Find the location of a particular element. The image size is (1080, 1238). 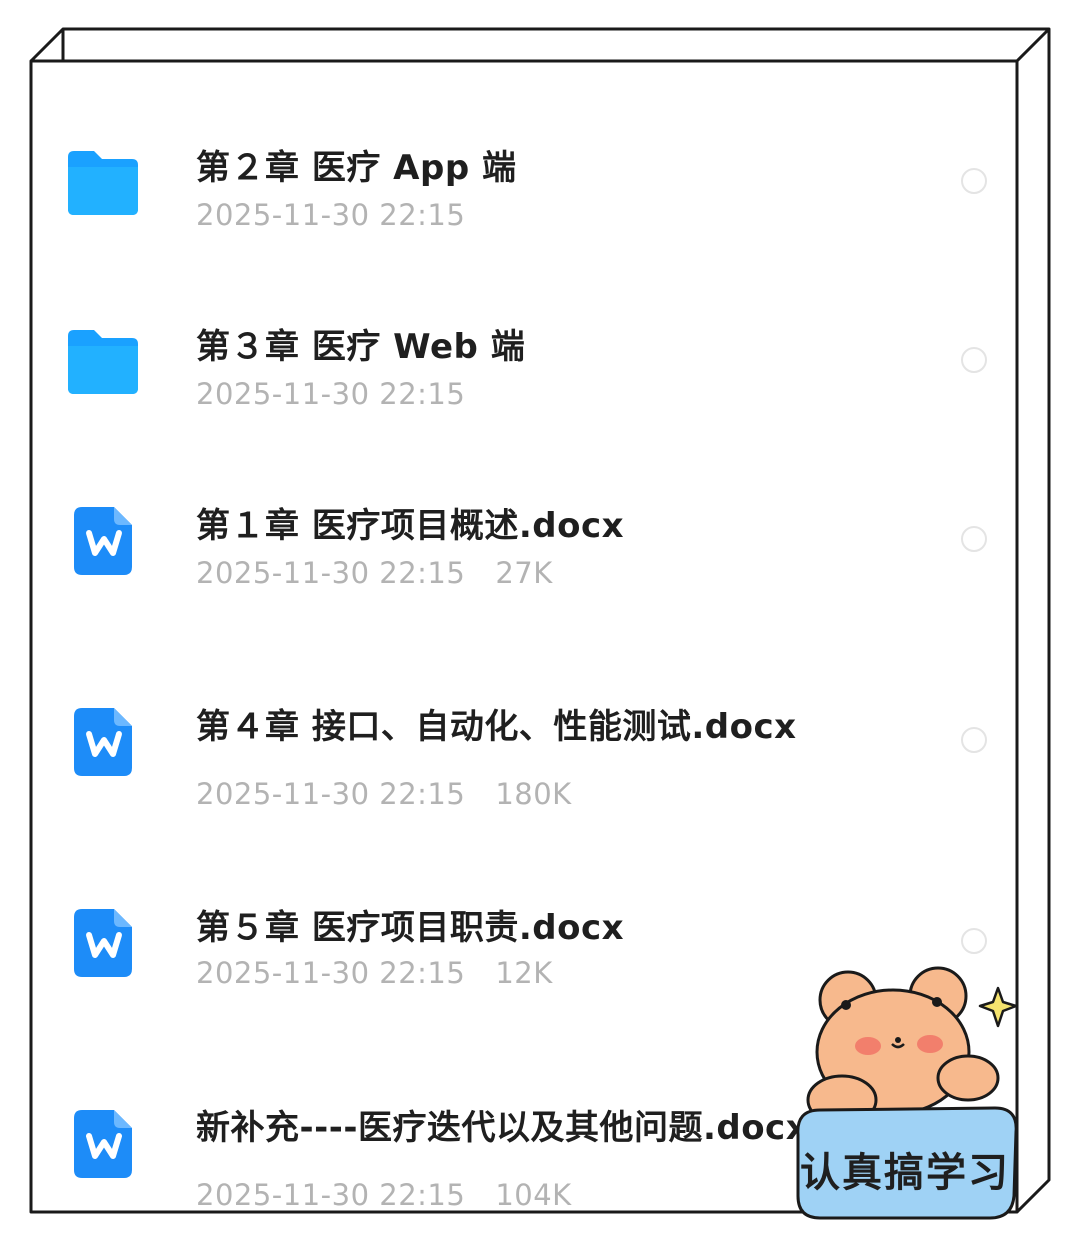

file-name: 第２章 医疗 App 端 is located at coordinates (356, 168).